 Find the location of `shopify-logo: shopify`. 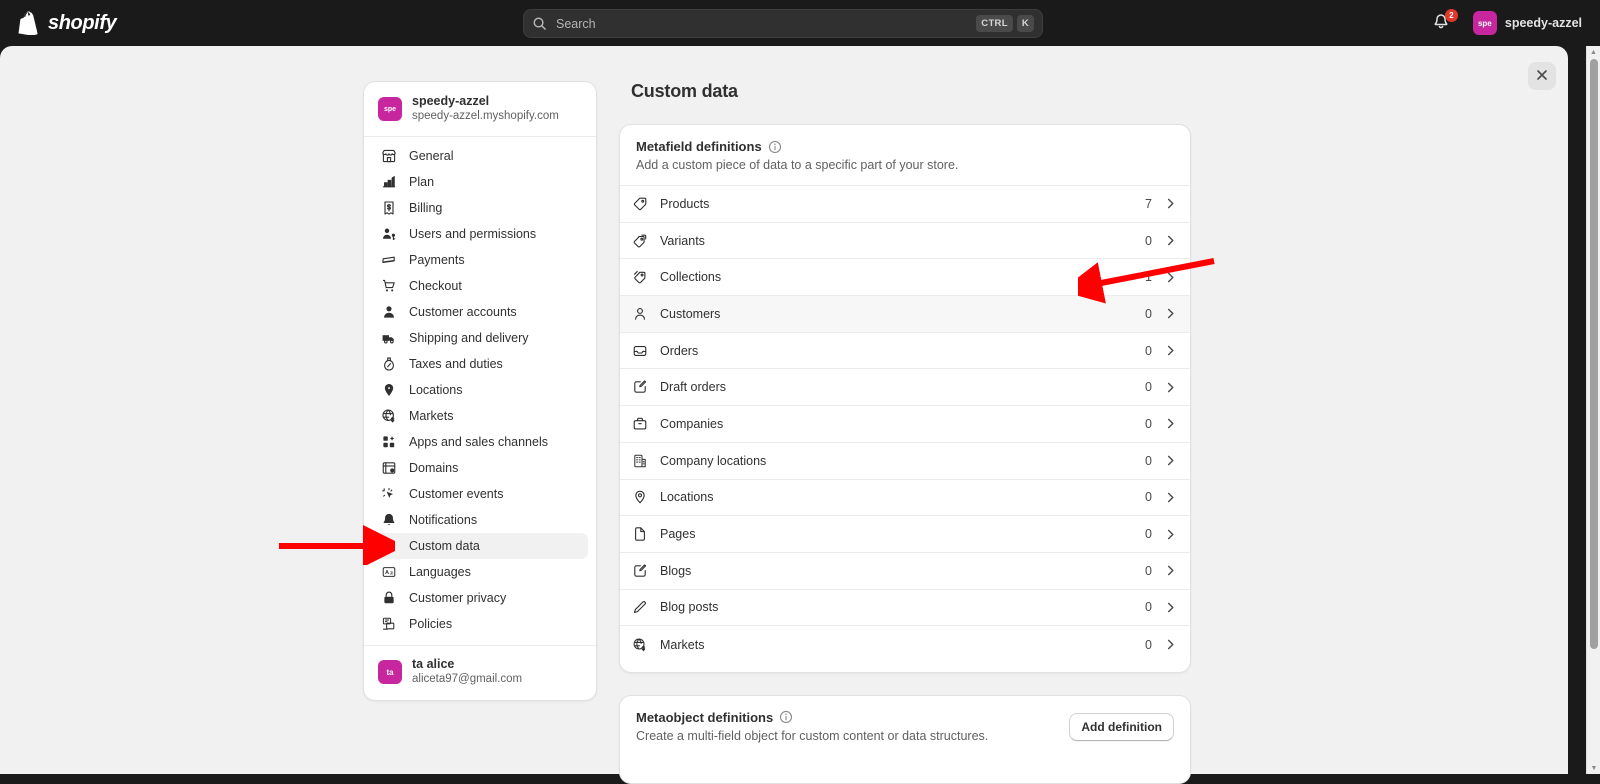

shopify-logo: shopify is located at coordinates (67, 23).